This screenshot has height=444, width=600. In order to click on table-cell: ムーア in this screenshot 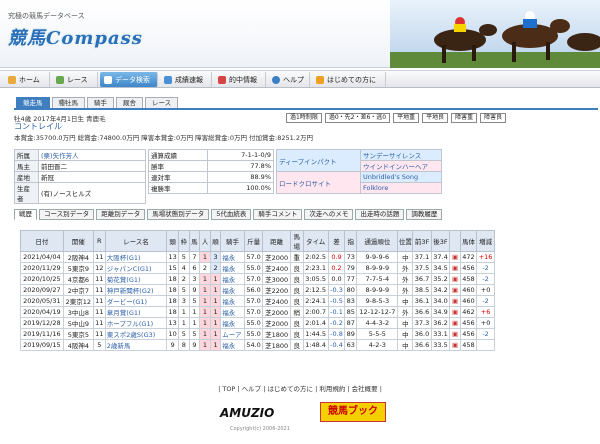, I will do `click(232, 334)`.